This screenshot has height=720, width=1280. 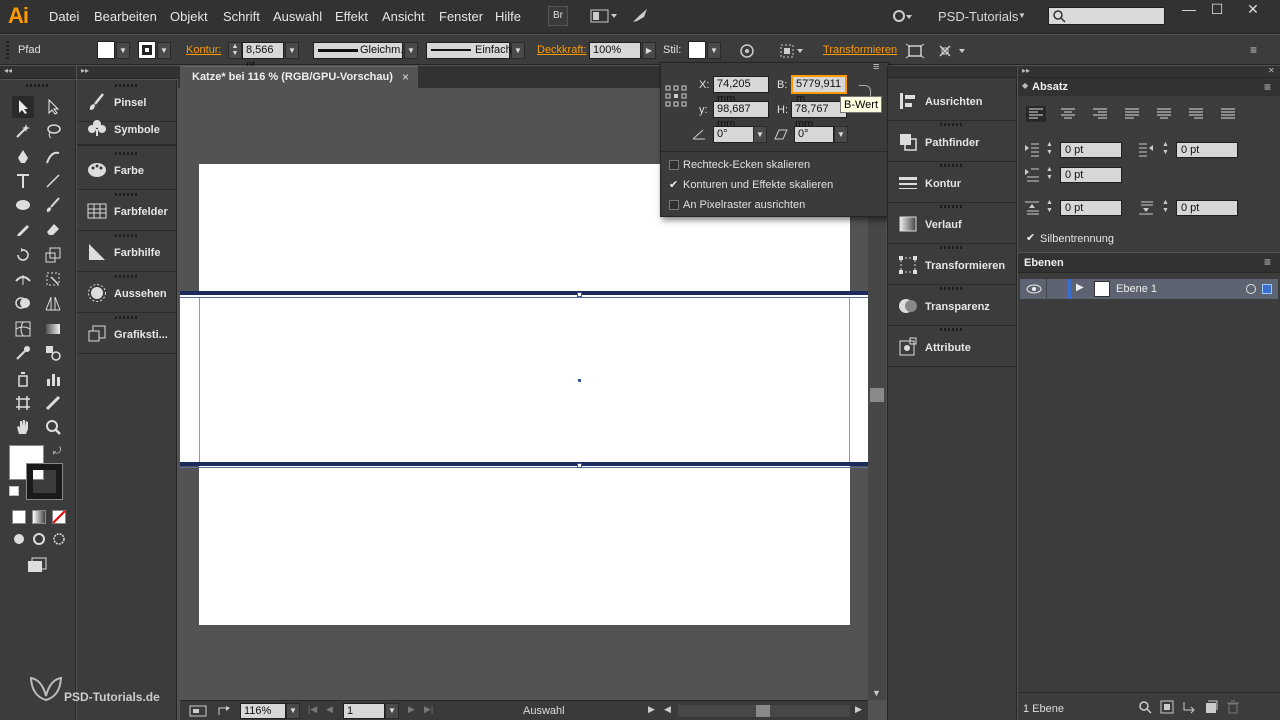 I want to click on left-indent-stepper: ▲ ▼, so click(x=1049, y=149).